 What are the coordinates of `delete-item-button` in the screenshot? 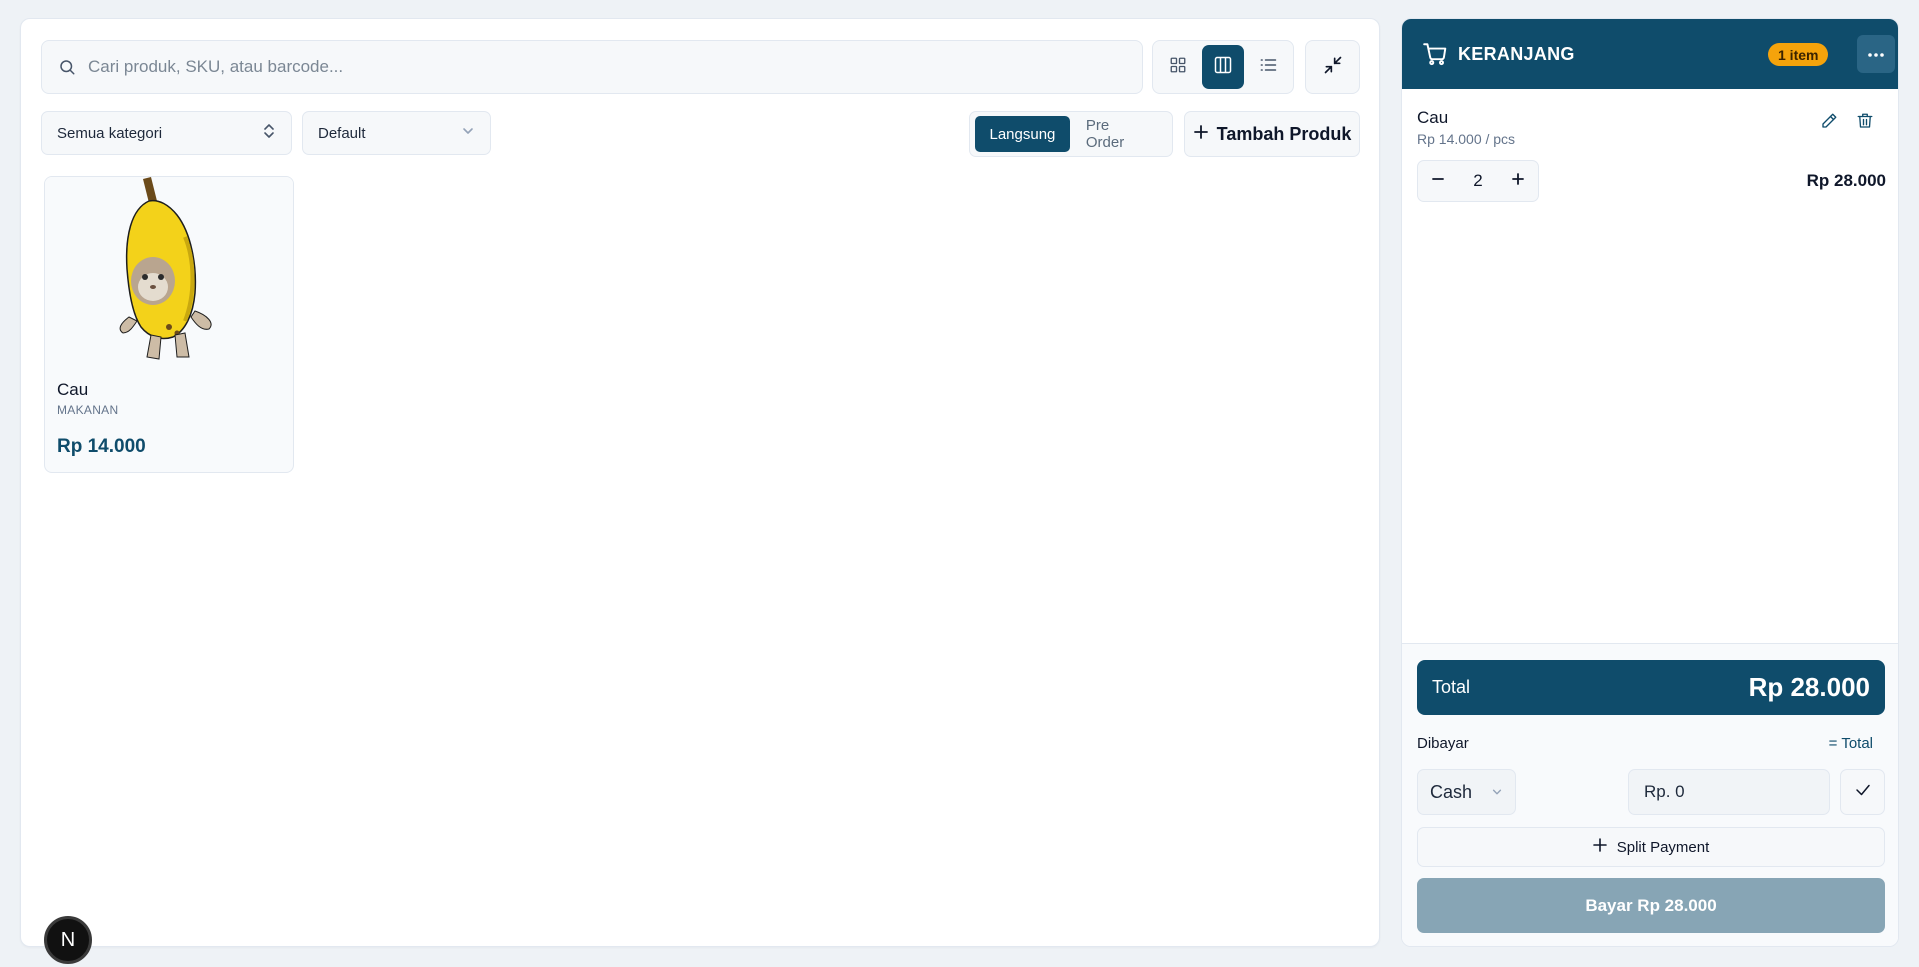 It's located at (1865, 123).